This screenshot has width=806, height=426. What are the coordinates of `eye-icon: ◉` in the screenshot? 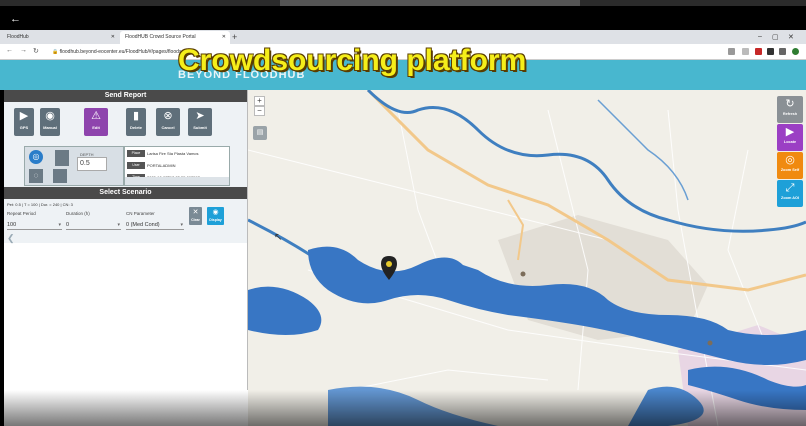 It's located at (215, 212).